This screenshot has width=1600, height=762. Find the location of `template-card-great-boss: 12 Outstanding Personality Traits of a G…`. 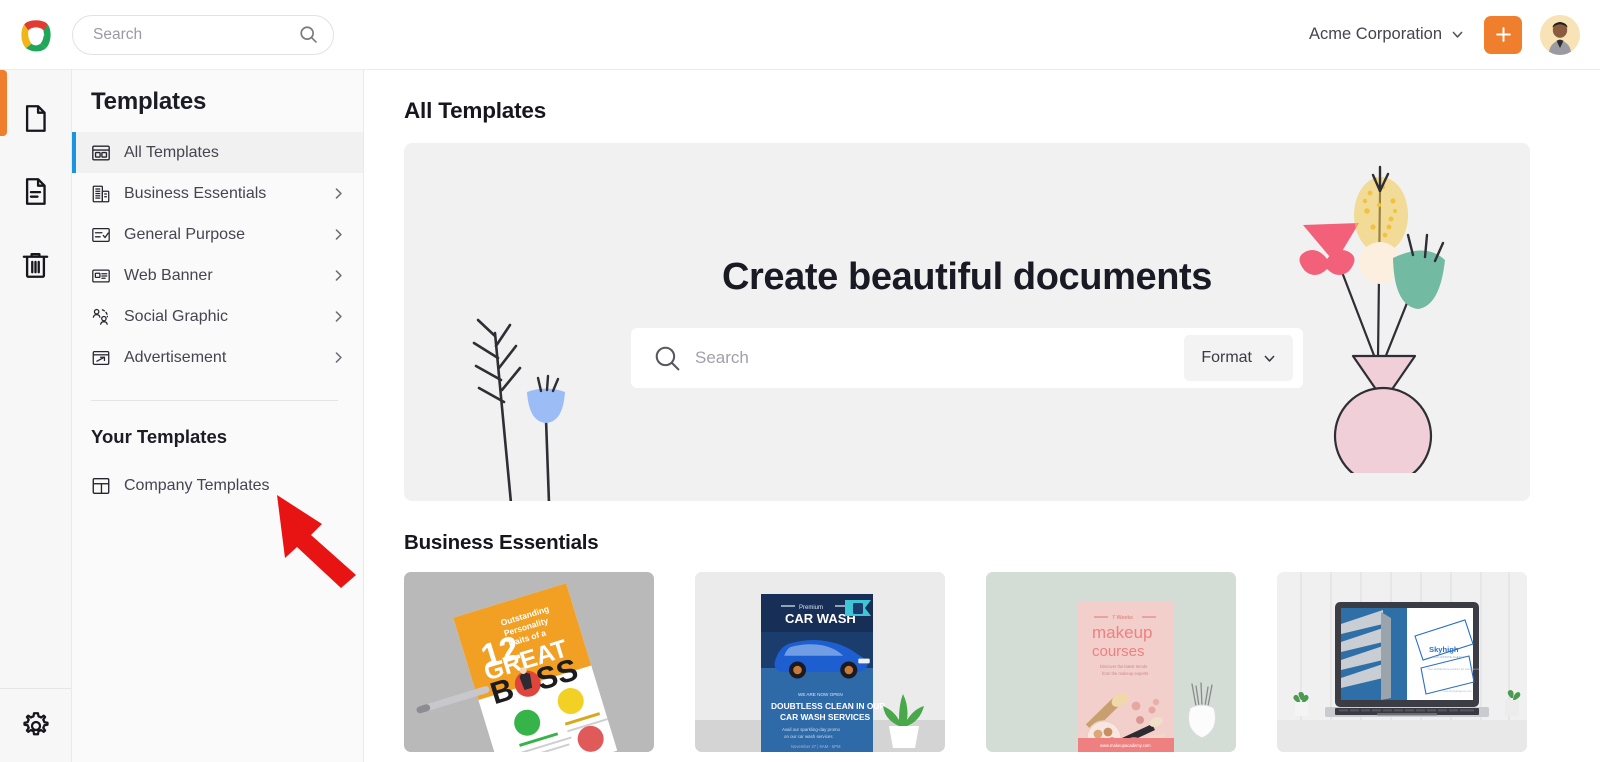

template-card-great-boss: 12 Outstanding Personality Traits of a G… is located at coordinates (529, 662).